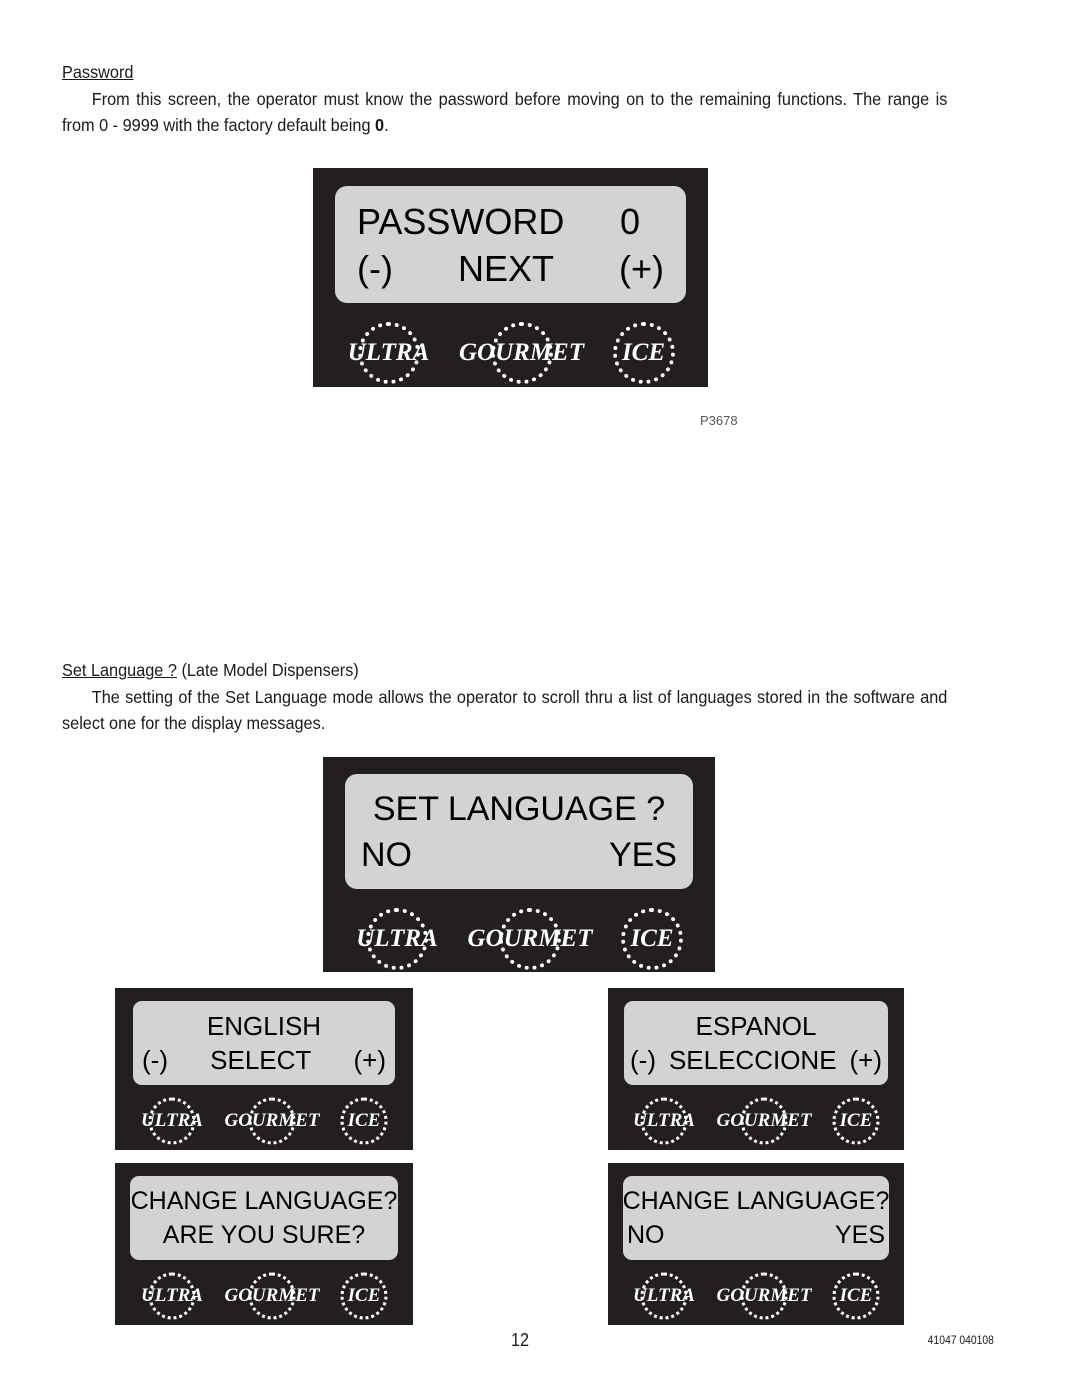  Describe the element at coordinates (119, 670) in the screenshot. I see `section-set-language-heading-label: Set Language ?` at that location.